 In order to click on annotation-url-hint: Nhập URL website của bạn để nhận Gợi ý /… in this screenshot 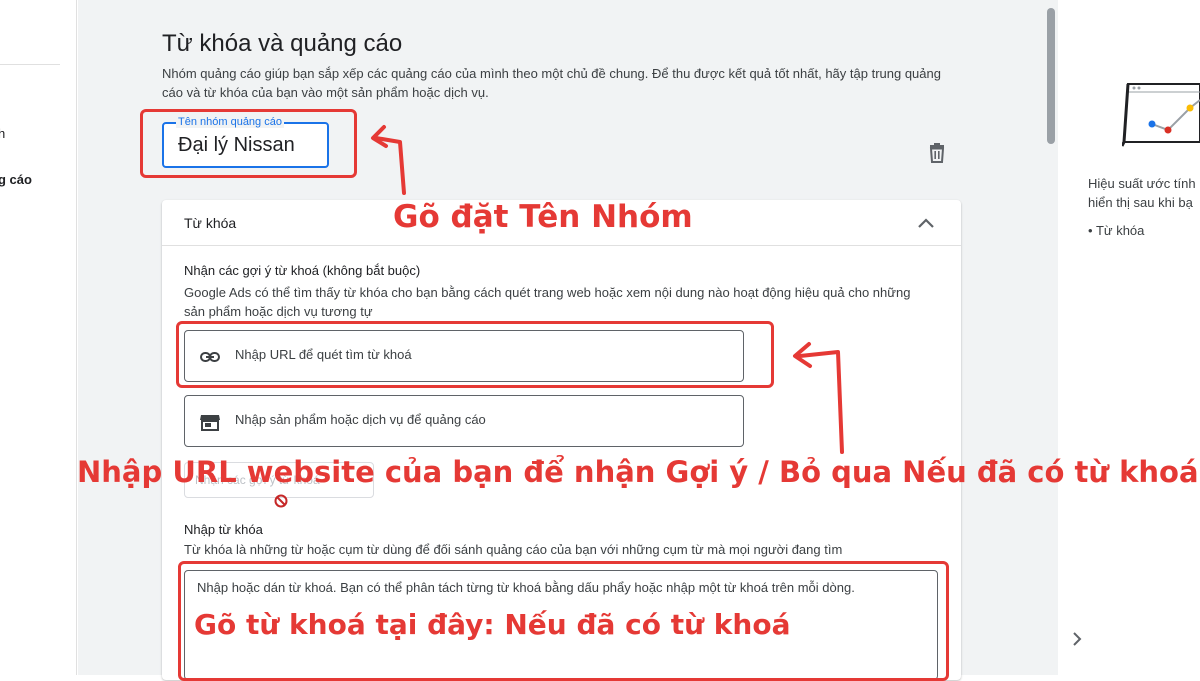, I will do `click(638, 472)`.